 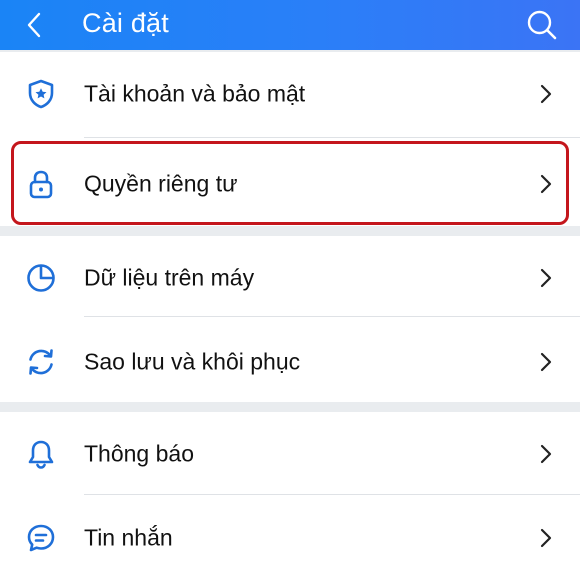 What do you see at coordinates (41, 278) in the screenshot?
I see `pie-chart-icon` at bounding box center [41, 278].